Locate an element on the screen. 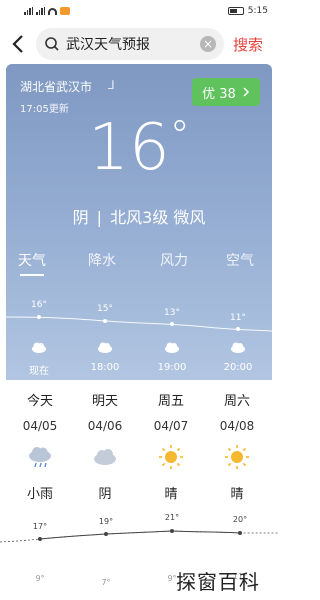  hourly-time: 18:00 is located at coordinates (105, 367).